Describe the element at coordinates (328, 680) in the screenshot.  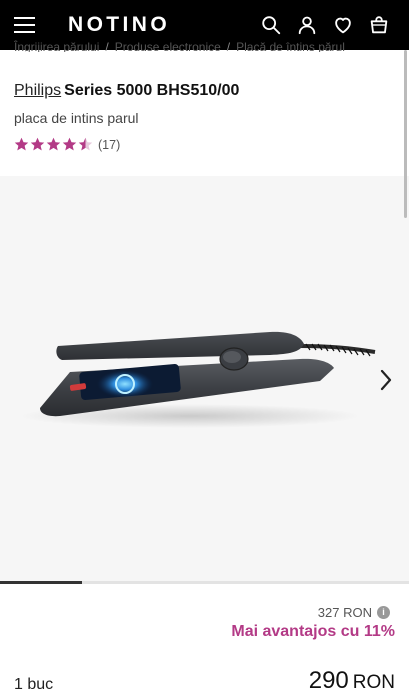
I see `price-amount: 290` at that location.